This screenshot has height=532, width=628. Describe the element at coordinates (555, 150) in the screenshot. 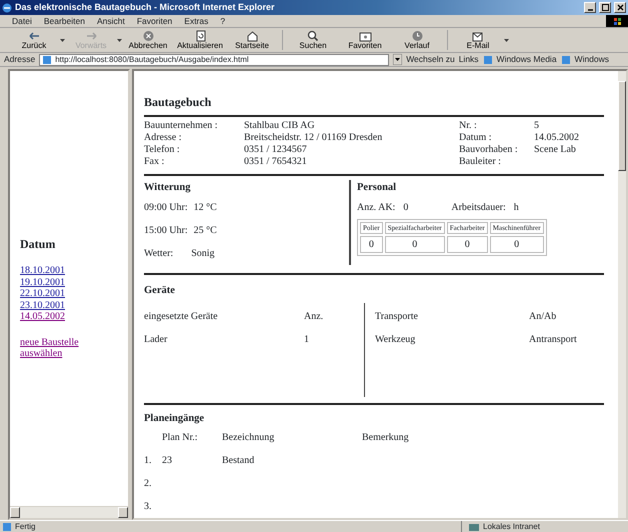

I see `field-value: Scene Lab` at that location.